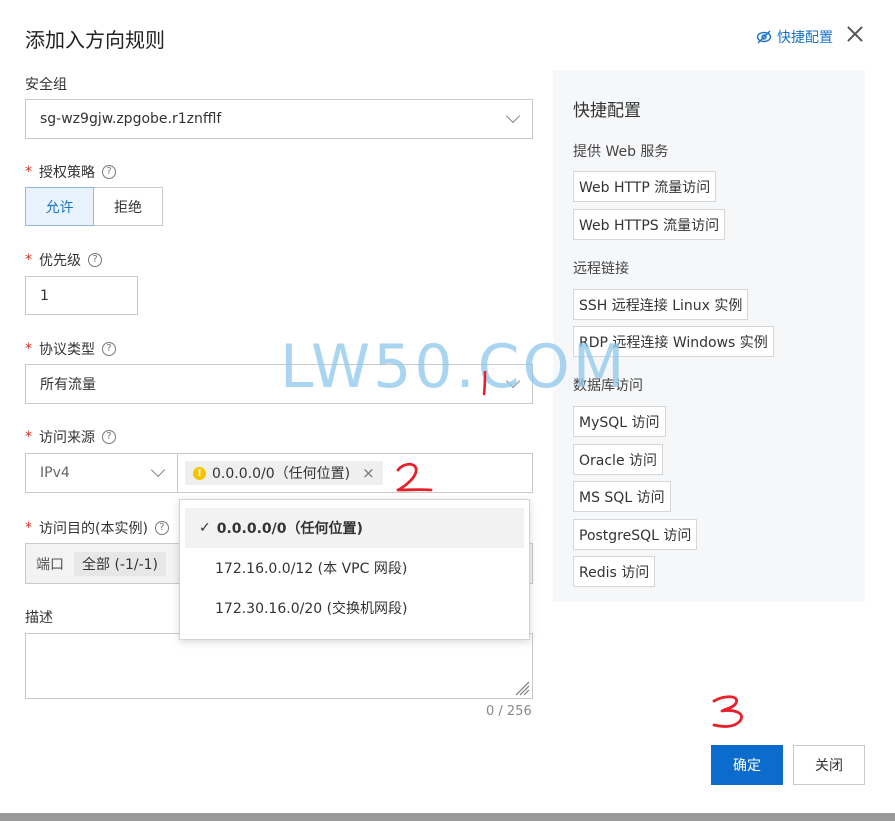 The width and height of the screenshot is (895, 821). I want to click on quick-web-https-button: Web HTTPS 流量访问, so click(649, 224).